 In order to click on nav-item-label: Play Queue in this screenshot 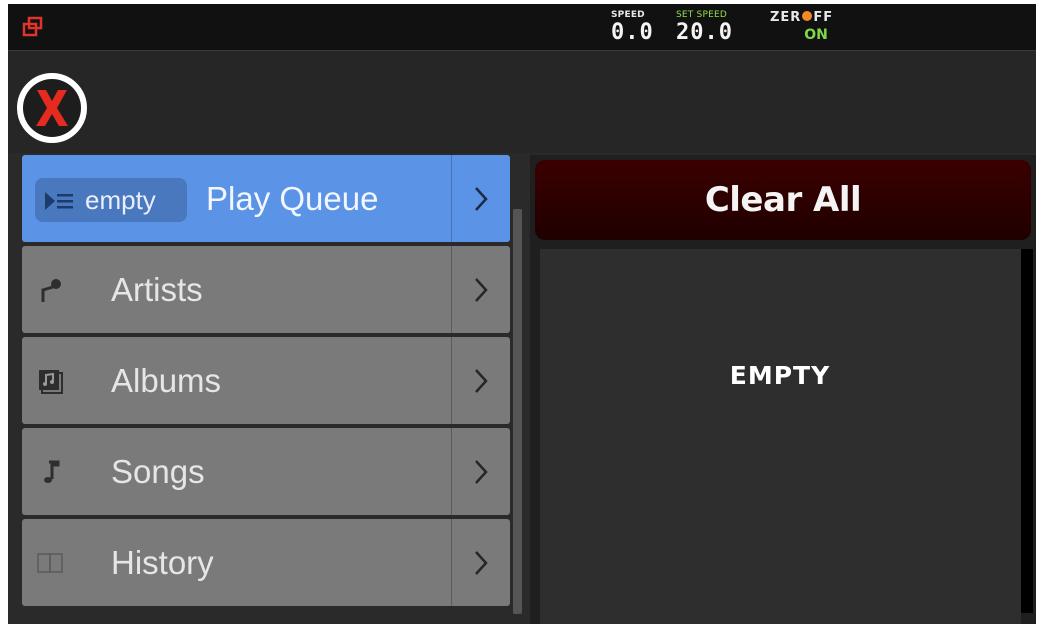, I will do `click(292, 198)`.